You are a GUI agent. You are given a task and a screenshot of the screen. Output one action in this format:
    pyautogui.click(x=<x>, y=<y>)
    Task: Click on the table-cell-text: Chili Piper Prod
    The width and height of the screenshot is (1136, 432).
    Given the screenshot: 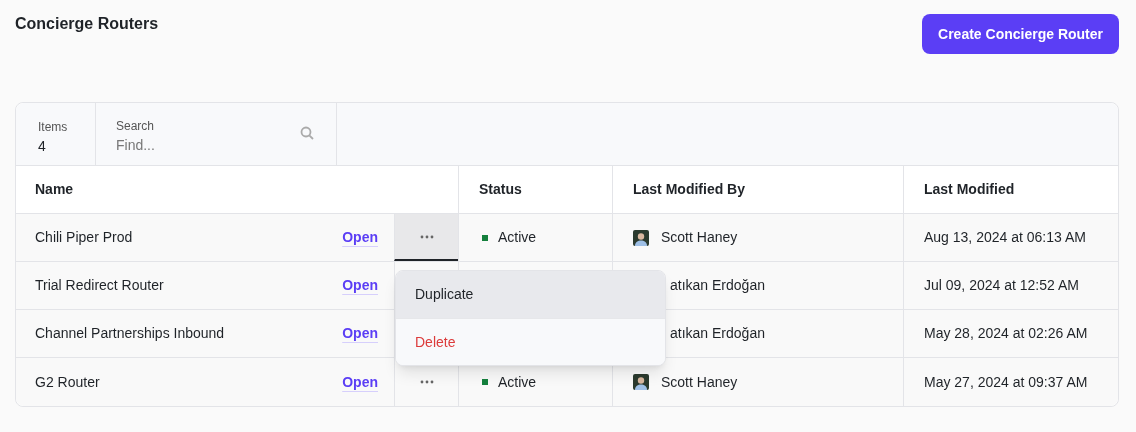 What is the action you would take?
    pyautogui.click(x=84, y=237)
    